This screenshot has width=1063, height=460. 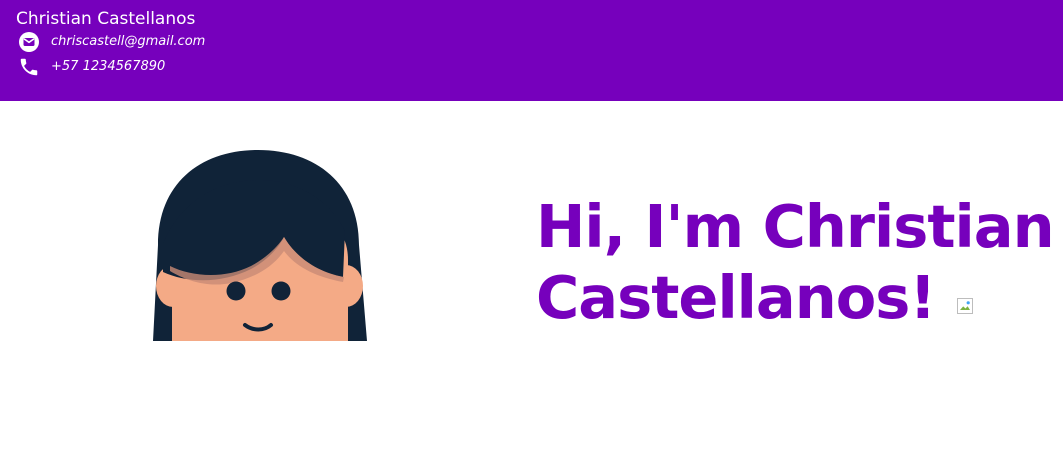 What do you see at coordinates (128, 42) in the screenshot?
I see `email-address: chriscastell@gmail.com` at bounding box center [128, 42].